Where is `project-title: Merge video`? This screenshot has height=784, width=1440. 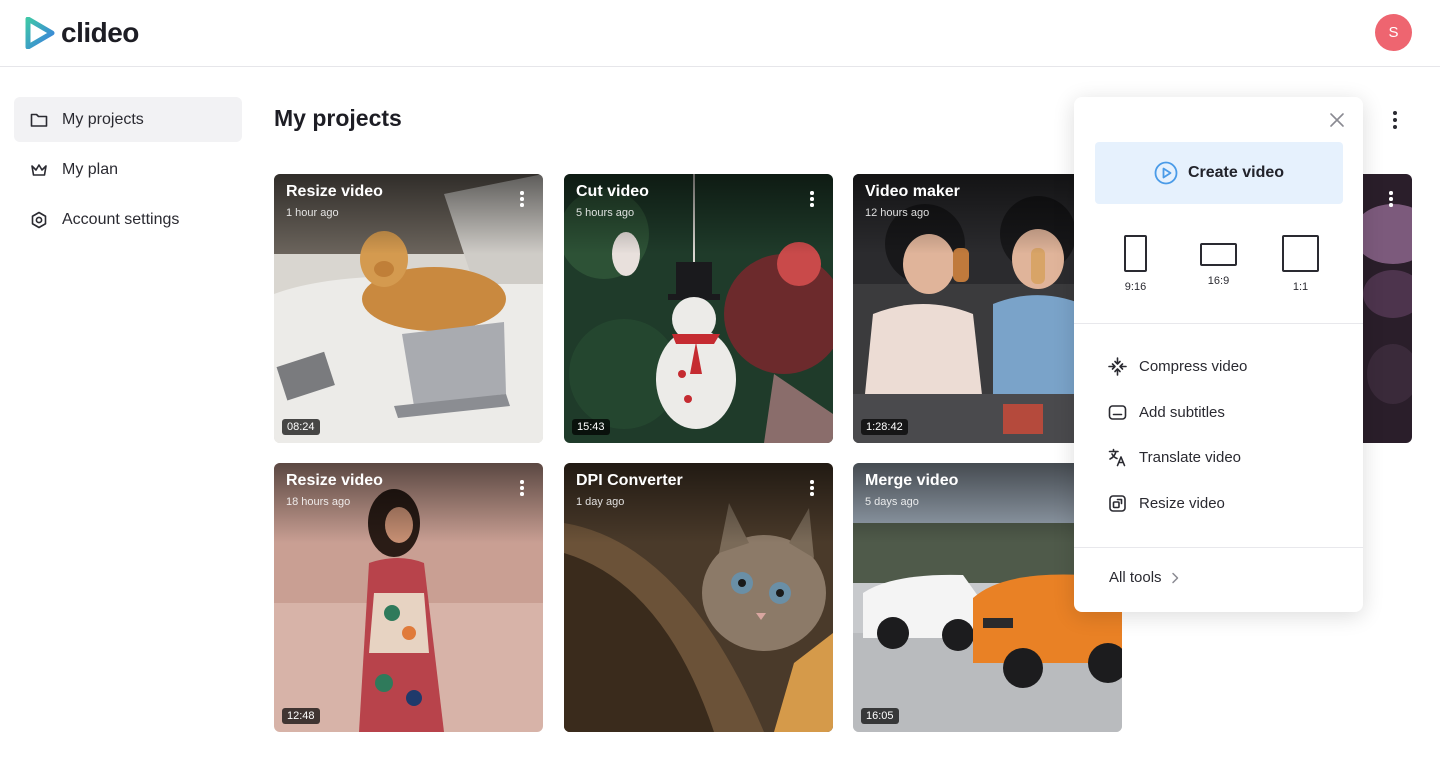
project-title: Merge video is located at coordinates (912, 480).